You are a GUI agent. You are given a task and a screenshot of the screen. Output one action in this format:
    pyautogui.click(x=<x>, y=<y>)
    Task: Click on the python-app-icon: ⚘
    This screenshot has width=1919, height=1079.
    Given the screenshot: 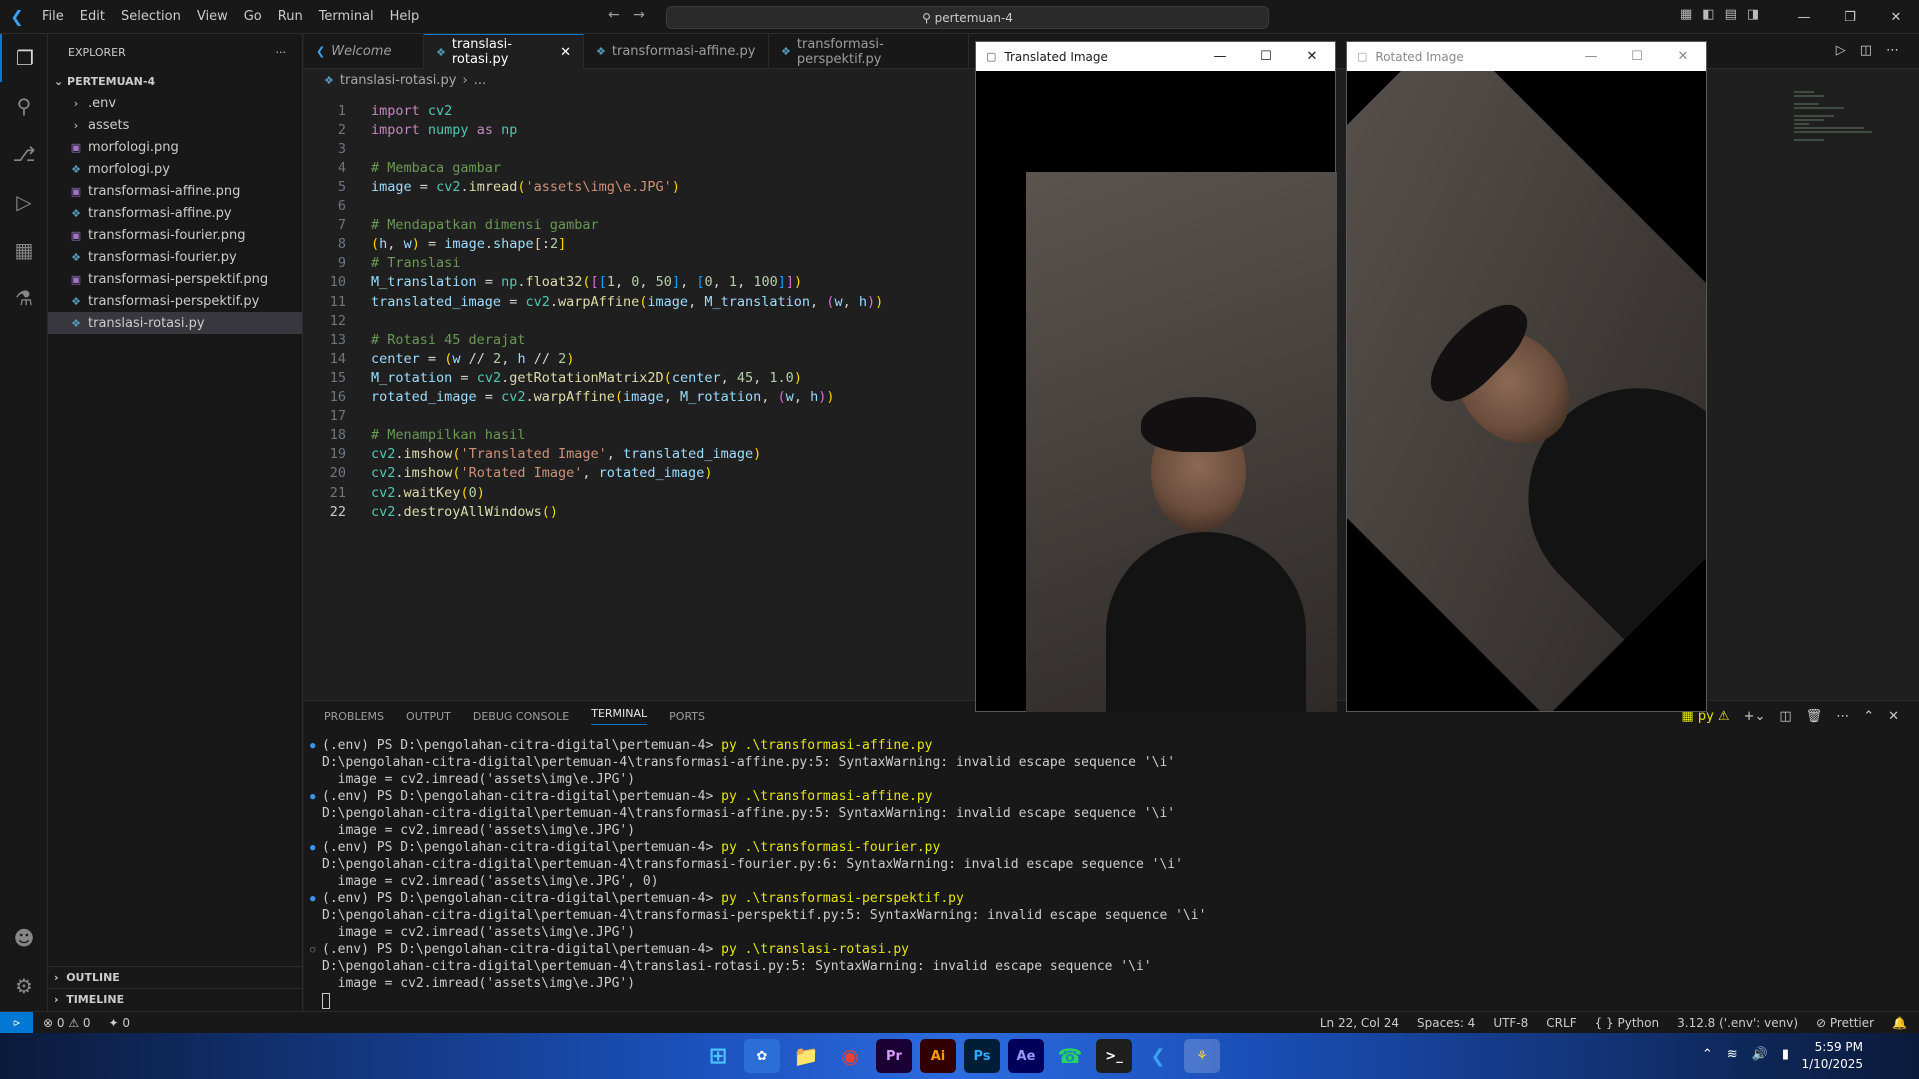 What is the action you would take?
    pyautogui.click(x=1202, y=1056)
    